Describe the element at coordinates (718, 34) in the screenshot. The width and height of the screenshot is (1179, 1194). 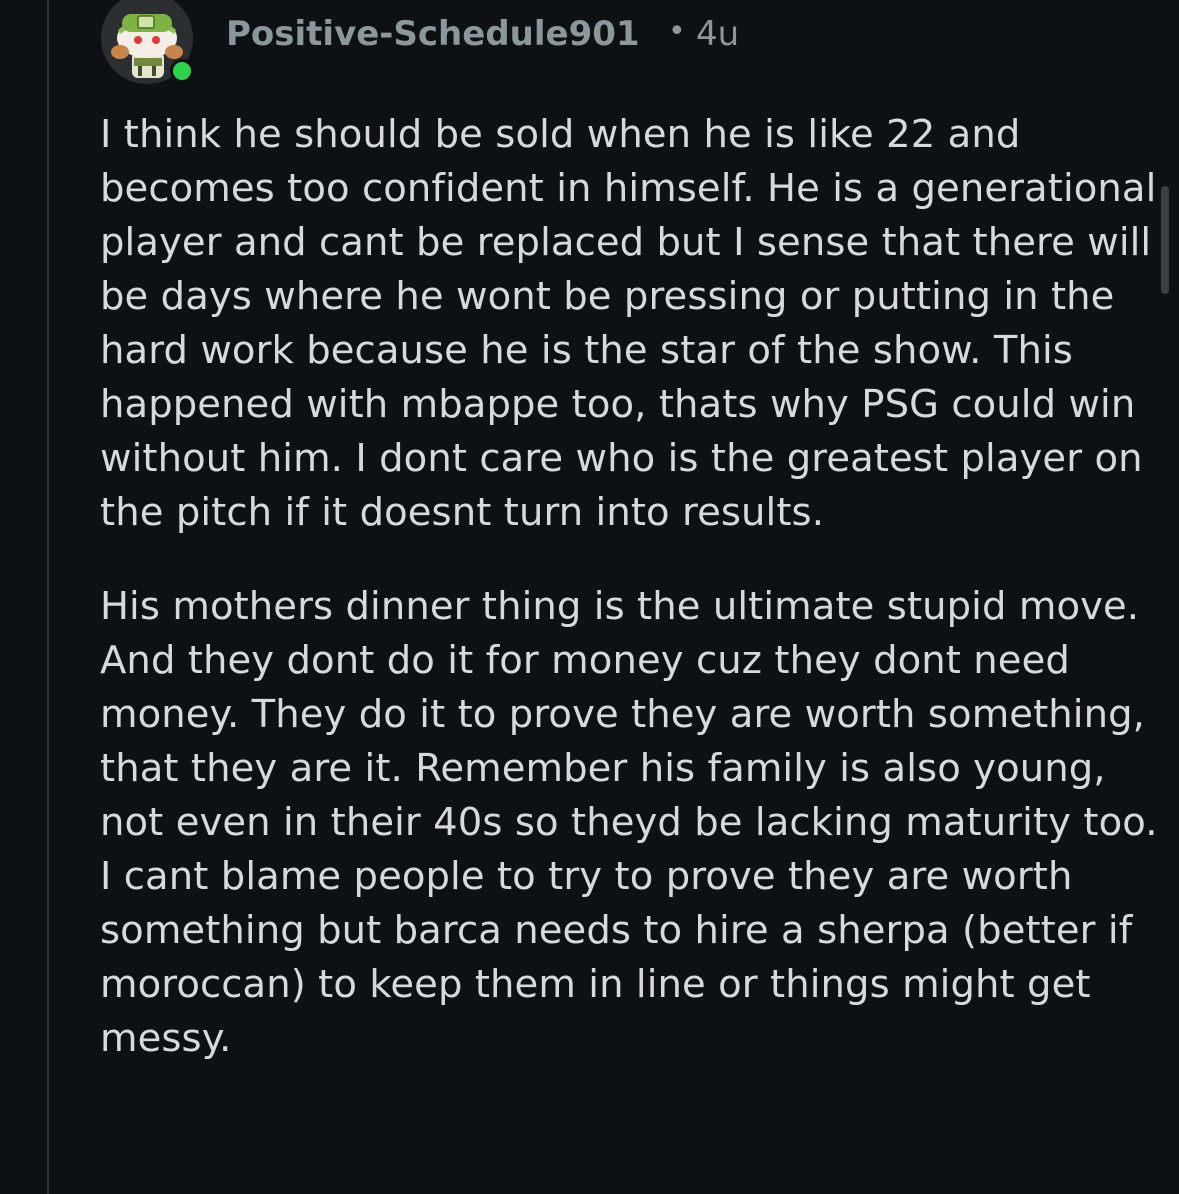
I see `comment-timestamp: 4u` at that location.